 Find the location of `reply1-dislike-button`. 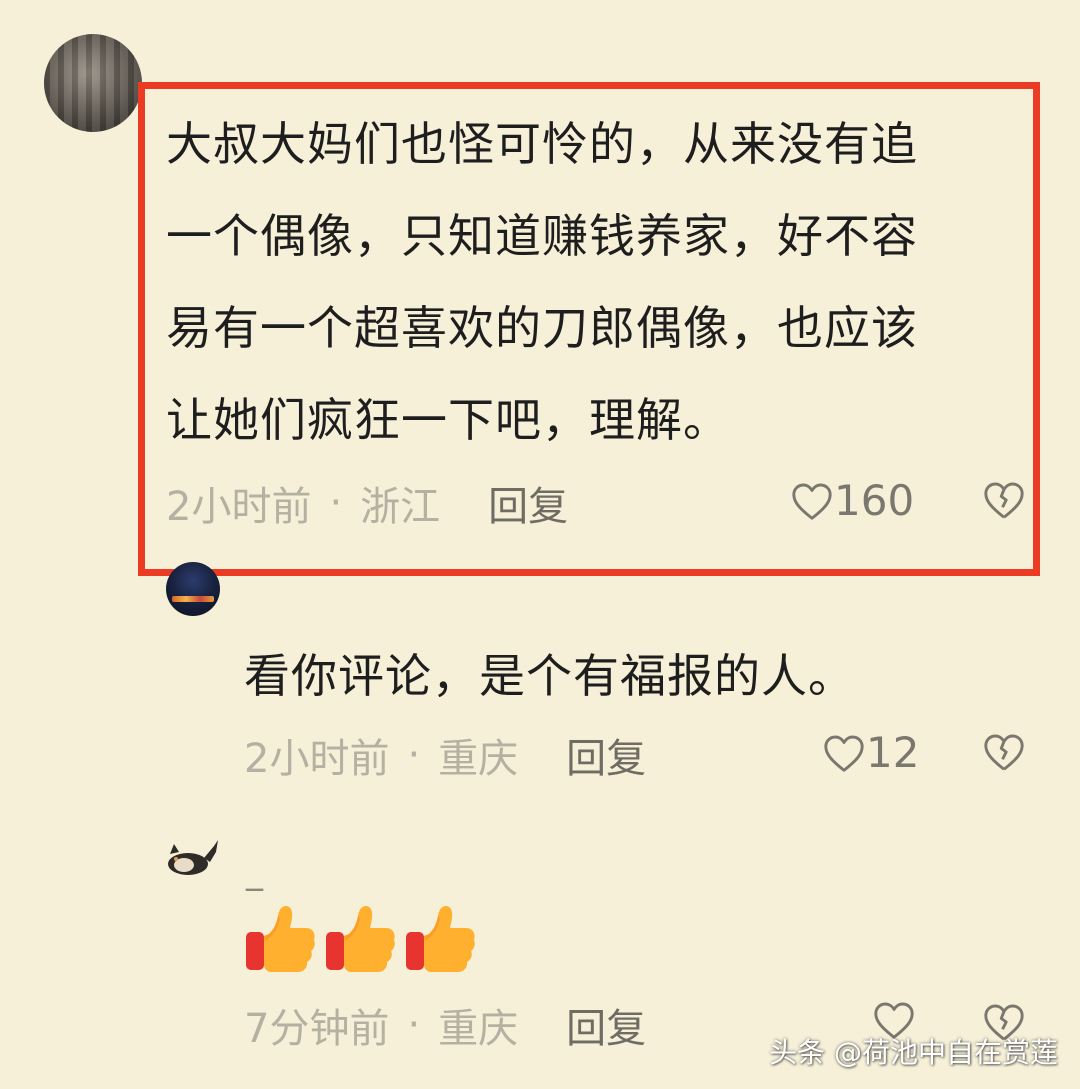

reply1-dislike-button is located at coordinates (1004, 752).